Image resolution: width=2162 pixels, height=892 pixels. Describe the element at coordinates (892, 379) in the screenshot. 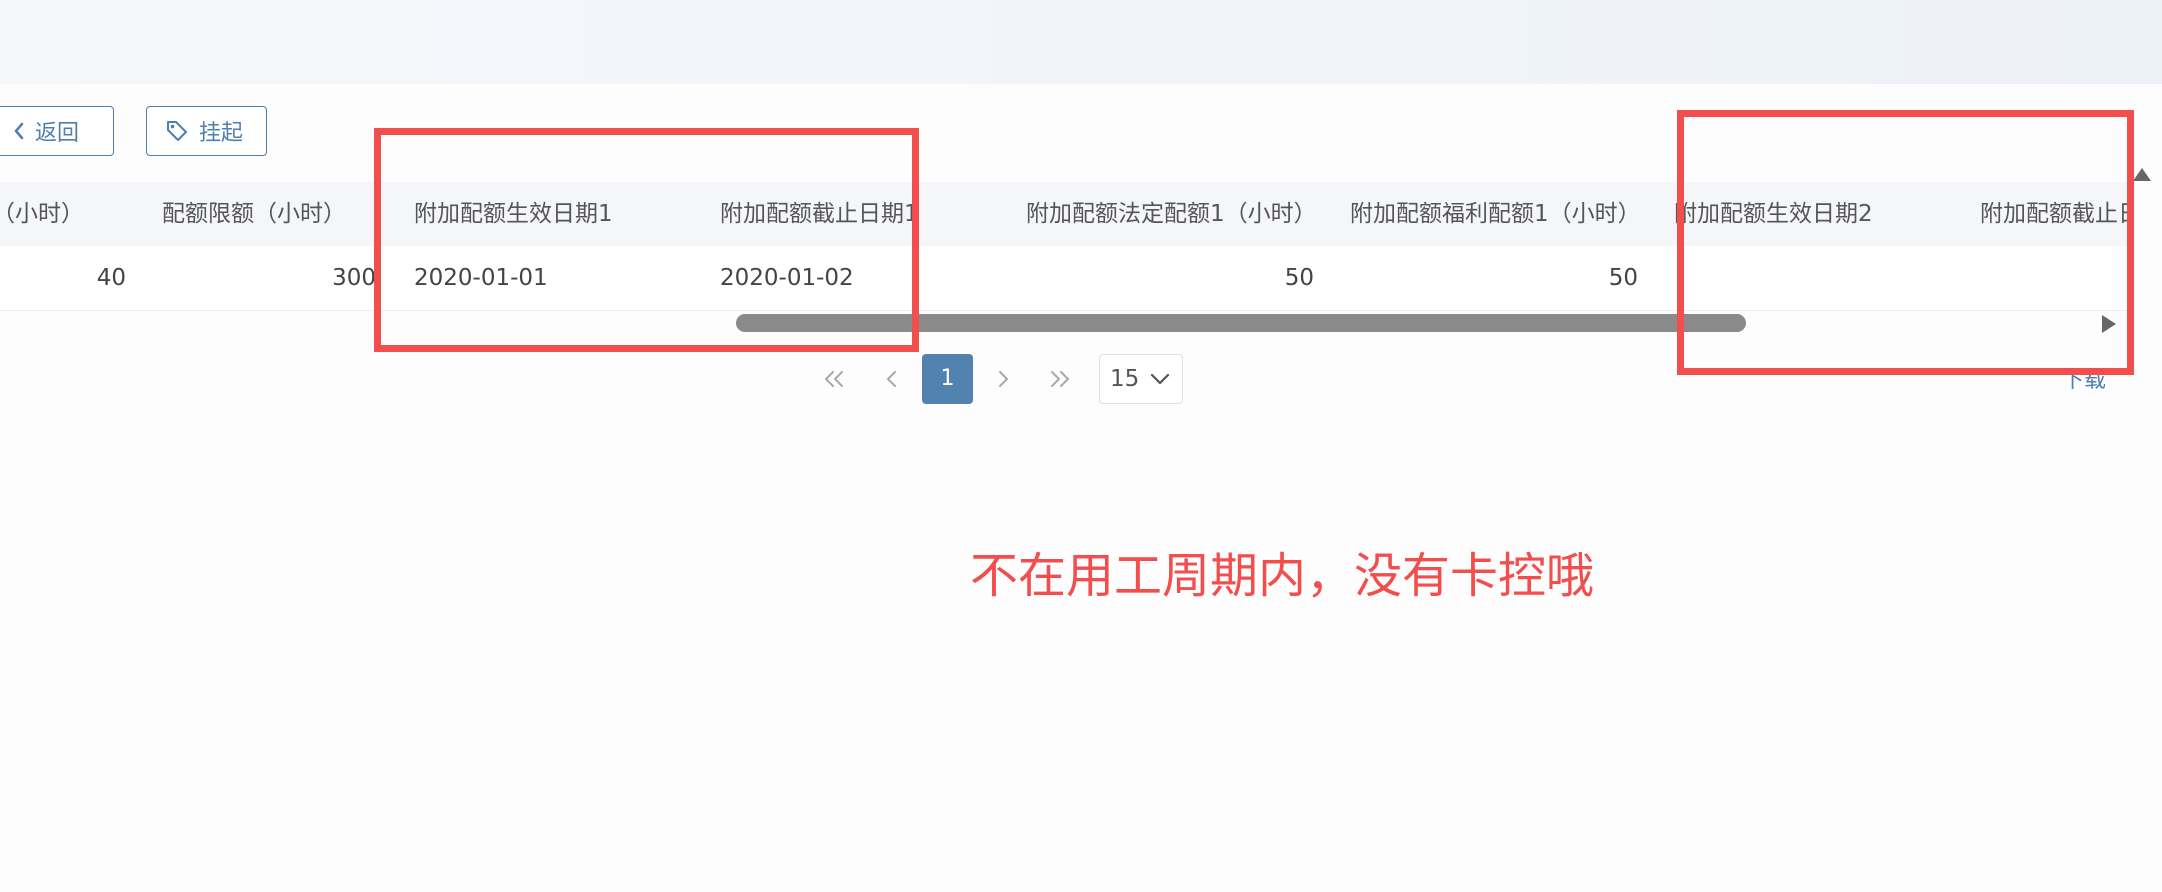

I see `previous-page-icon` at that location.